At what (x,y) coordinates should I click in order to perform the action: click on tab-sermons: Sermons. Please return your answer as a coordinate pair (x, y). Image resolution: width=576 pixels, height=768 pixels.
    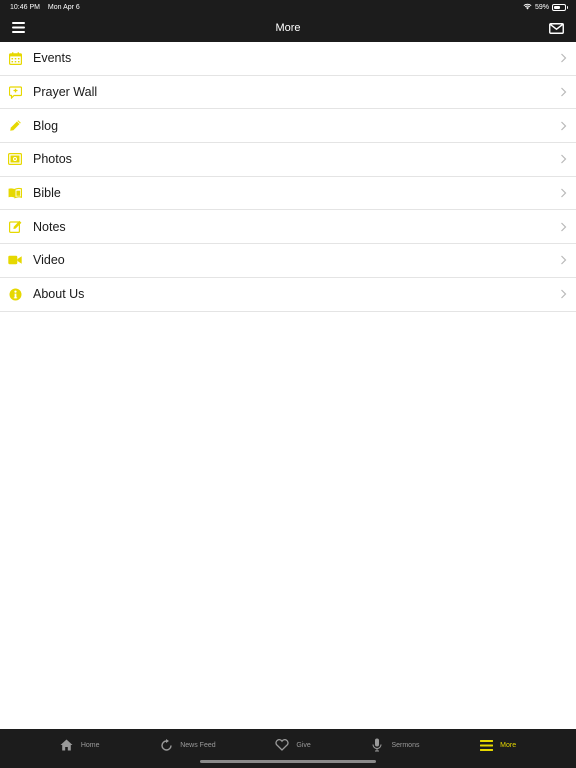
    Looking at the image, I should click on (394, 745).